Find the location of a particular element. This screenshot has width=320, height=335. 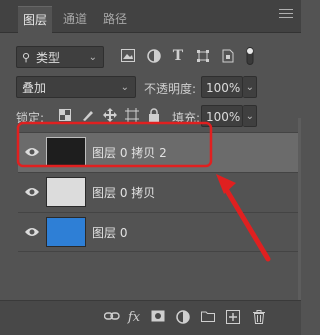

filter-kind-dropdown: ⚲ 类型 ⌄ is located at coordinates (60, 57).